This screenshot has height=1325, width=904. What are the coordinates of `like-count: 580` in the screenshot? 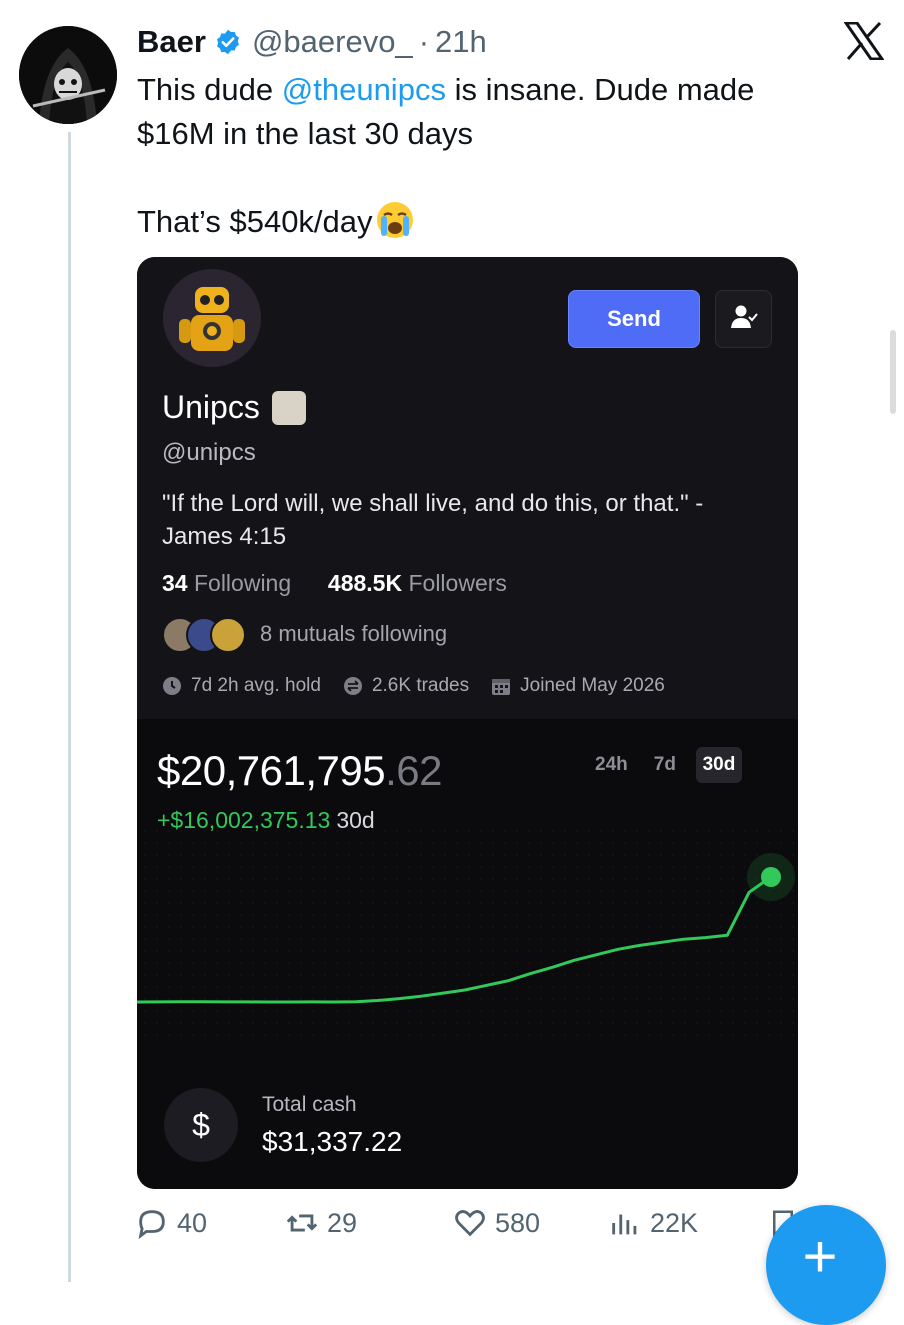 It's located at (518, 1222).